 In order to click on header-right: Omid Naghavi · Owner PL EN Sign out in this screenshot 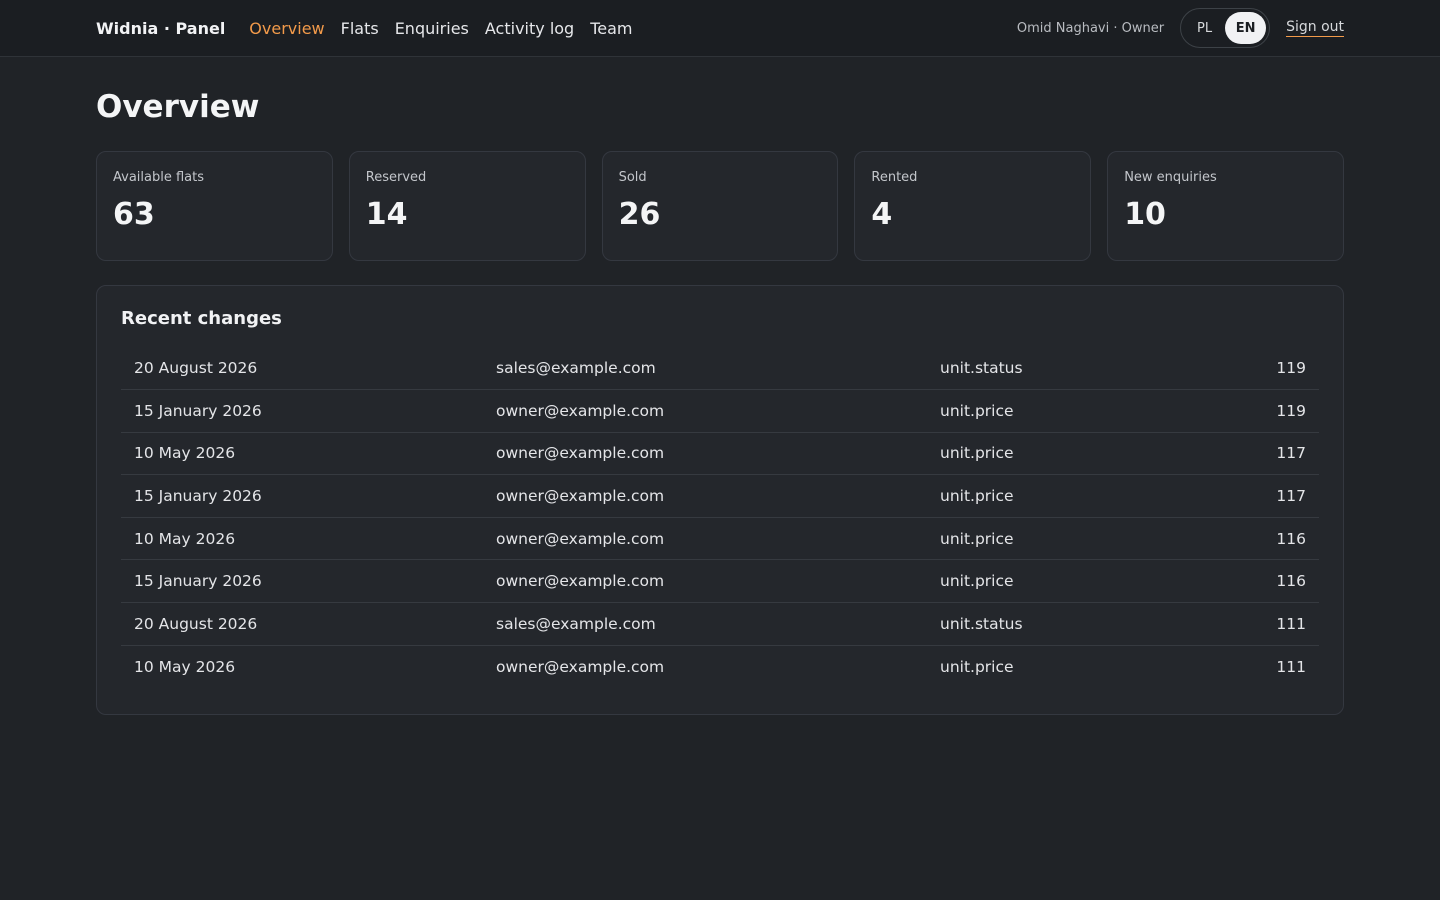, I will do `click(1180, 28)`.